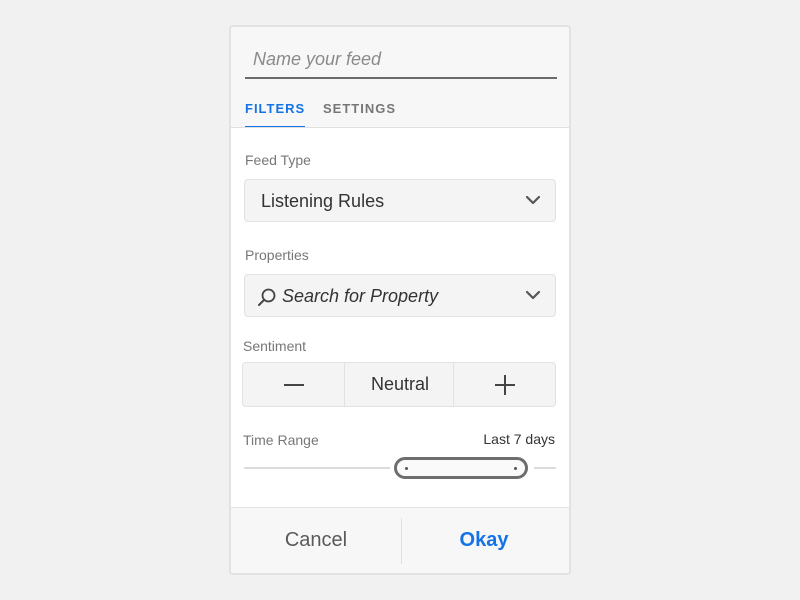 The image size is (800, 600). Describe the element at coordinates (519, 439) in the screenshot. I see `time-range-value: Last 7 days` at that location.